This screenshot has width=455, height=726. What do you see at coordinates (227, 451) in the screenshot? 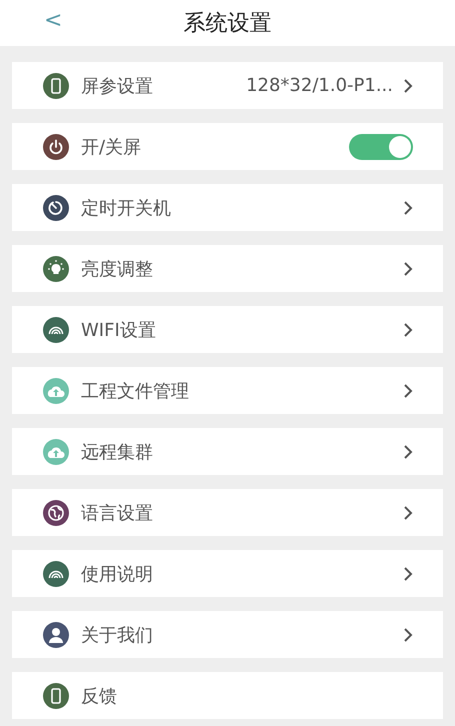
I see `settings-row: 远程集群` at bounding box center [227, 451].